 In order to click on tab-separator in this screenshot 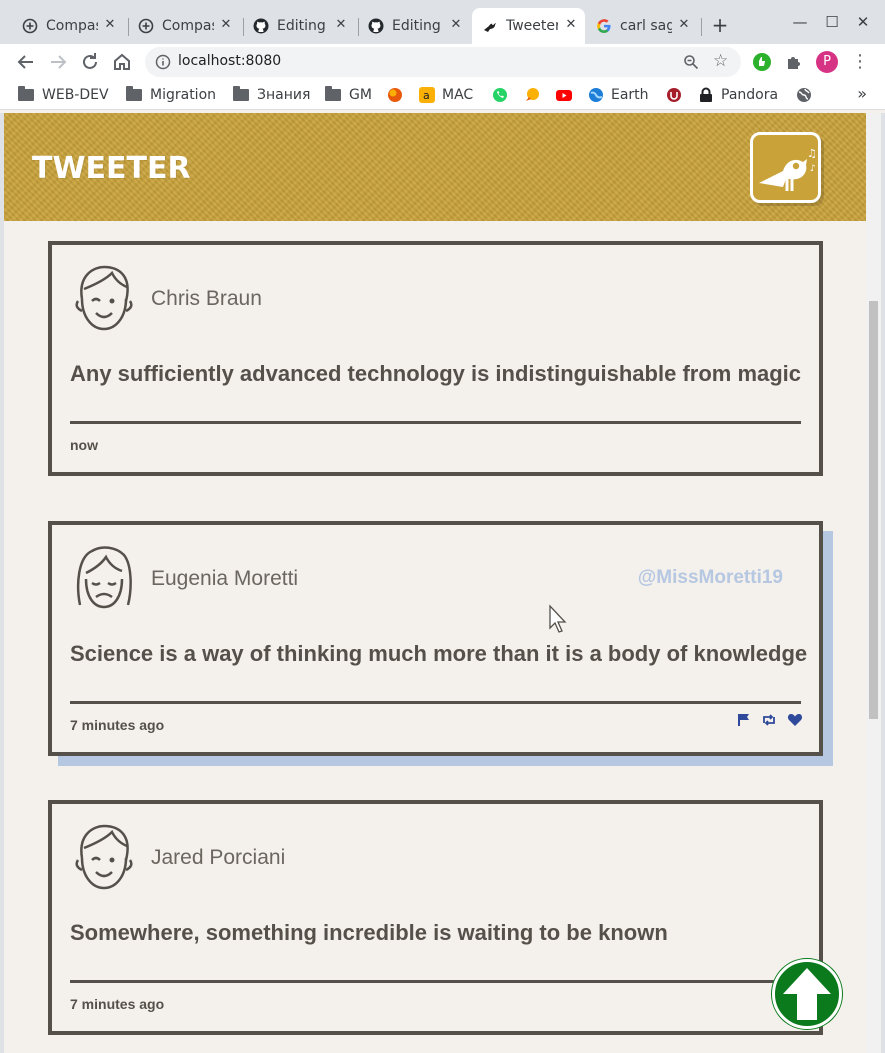, I will do `click(701, 27)`.